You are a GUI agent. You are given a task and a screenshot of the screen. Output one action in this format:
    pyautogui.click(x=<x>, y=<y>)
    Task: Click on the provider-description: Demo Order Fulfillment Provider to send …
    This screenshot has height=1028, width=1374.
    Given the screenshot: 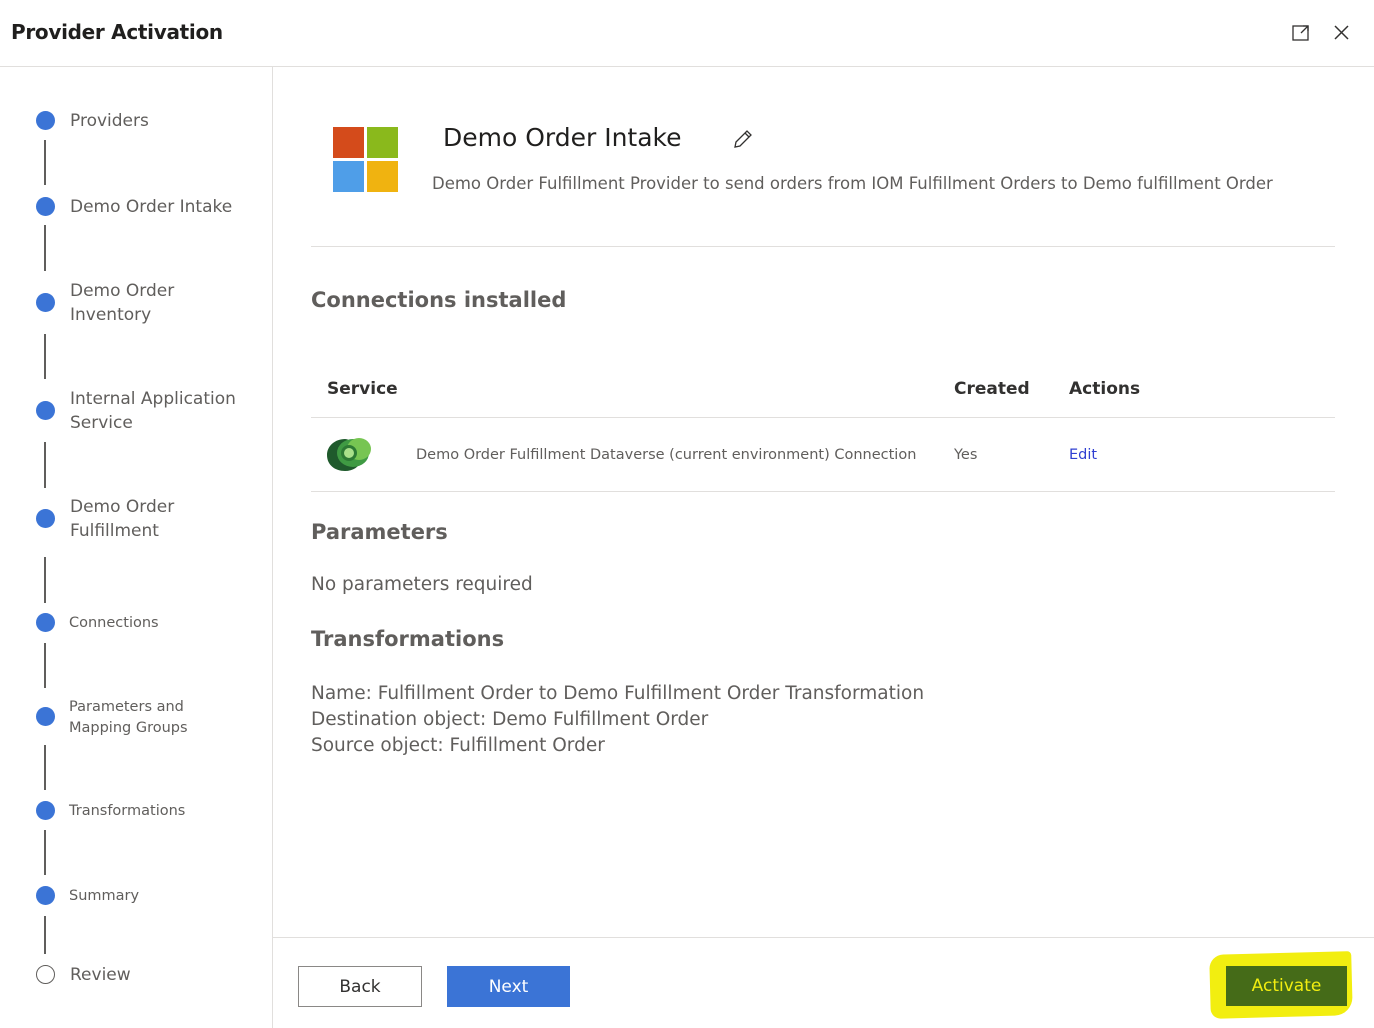 What is the action you would take?
    pyautogui.click(x=852, y=183)
    